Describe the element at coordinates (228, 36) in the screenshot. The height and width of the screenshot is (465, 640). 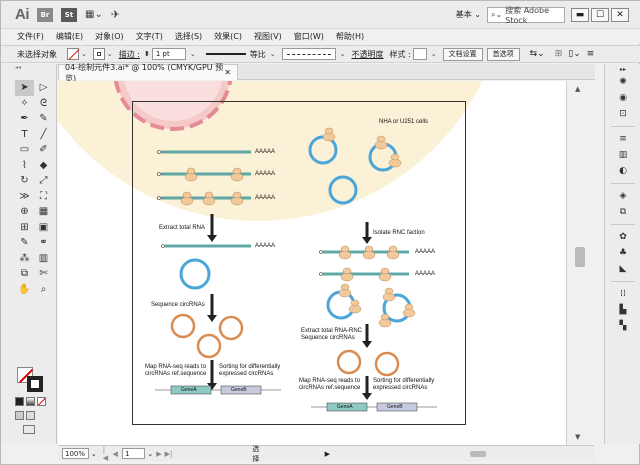
I see `menu-effect: 效果(C)` at that location.